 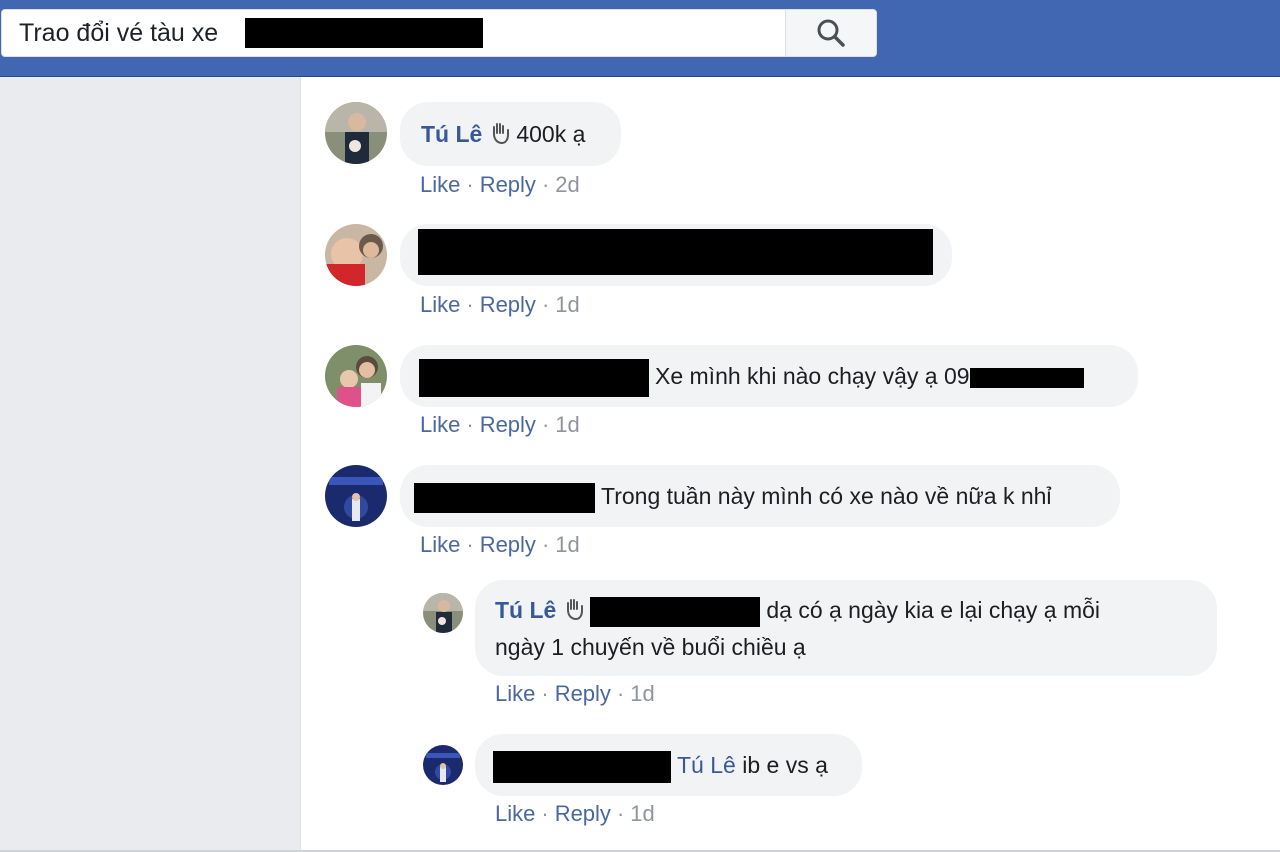 I want to click on redacted-phone, so click(x=1026, y=378).